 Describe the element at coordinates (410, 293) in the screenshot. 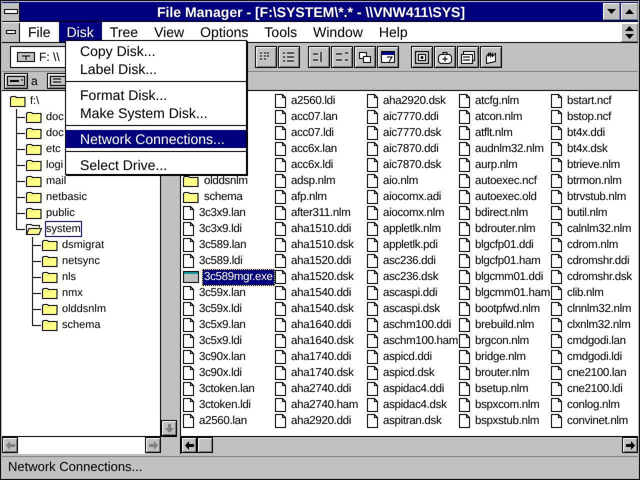

I see `file-name: ascaspi.ddi` at that location.